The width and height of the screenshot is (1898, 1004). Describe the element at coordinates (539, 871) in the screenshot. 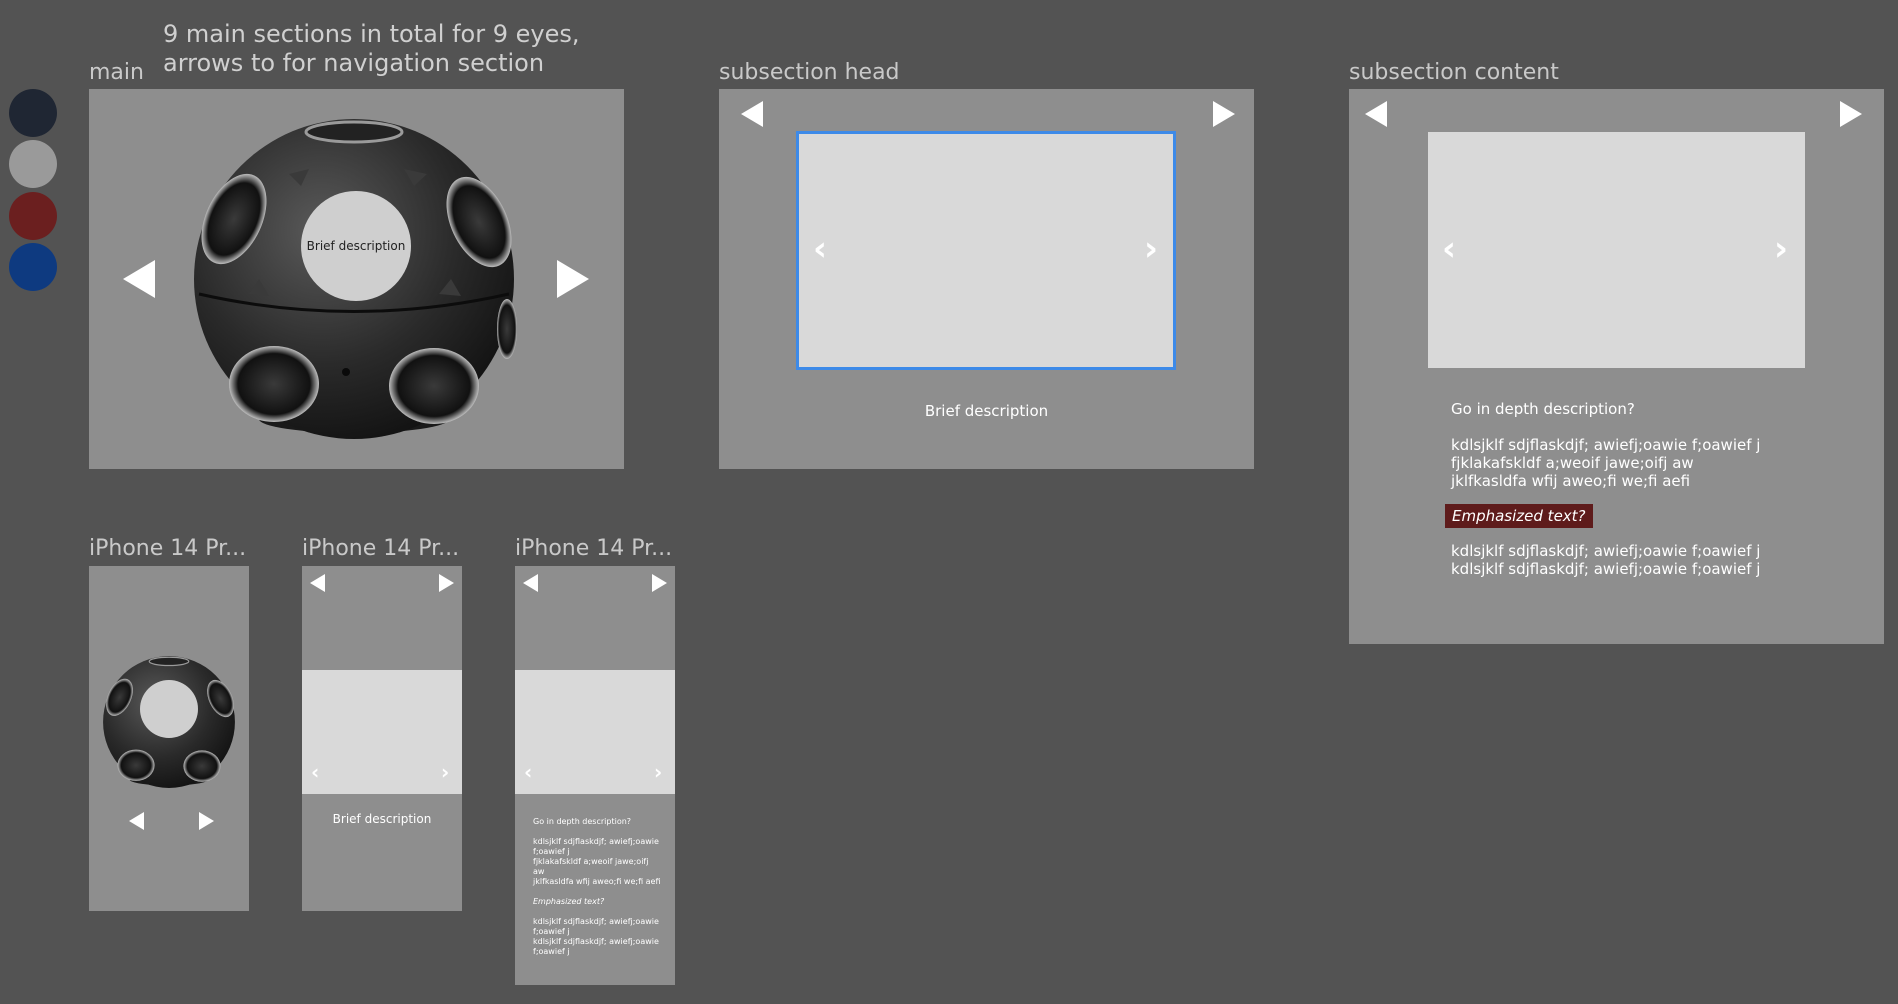

I see `paragraph-line: aw` at that location.